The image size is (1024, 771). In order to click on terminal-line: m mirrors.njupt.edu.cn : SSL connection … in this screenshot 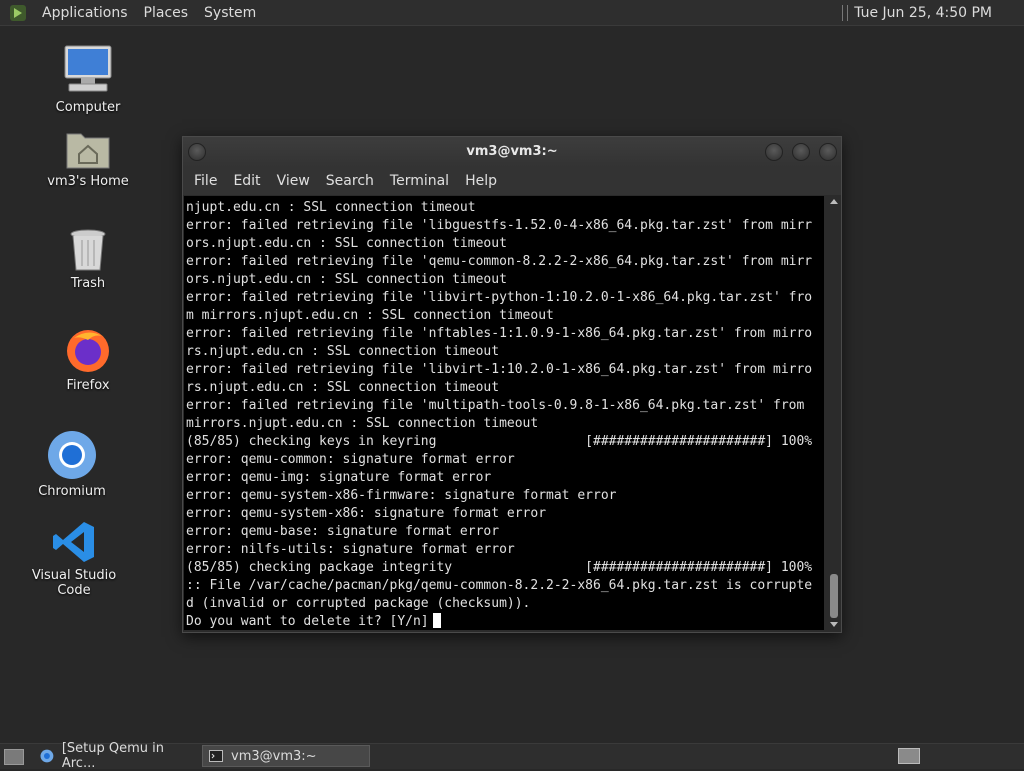, I will do `click(370, 315)`.